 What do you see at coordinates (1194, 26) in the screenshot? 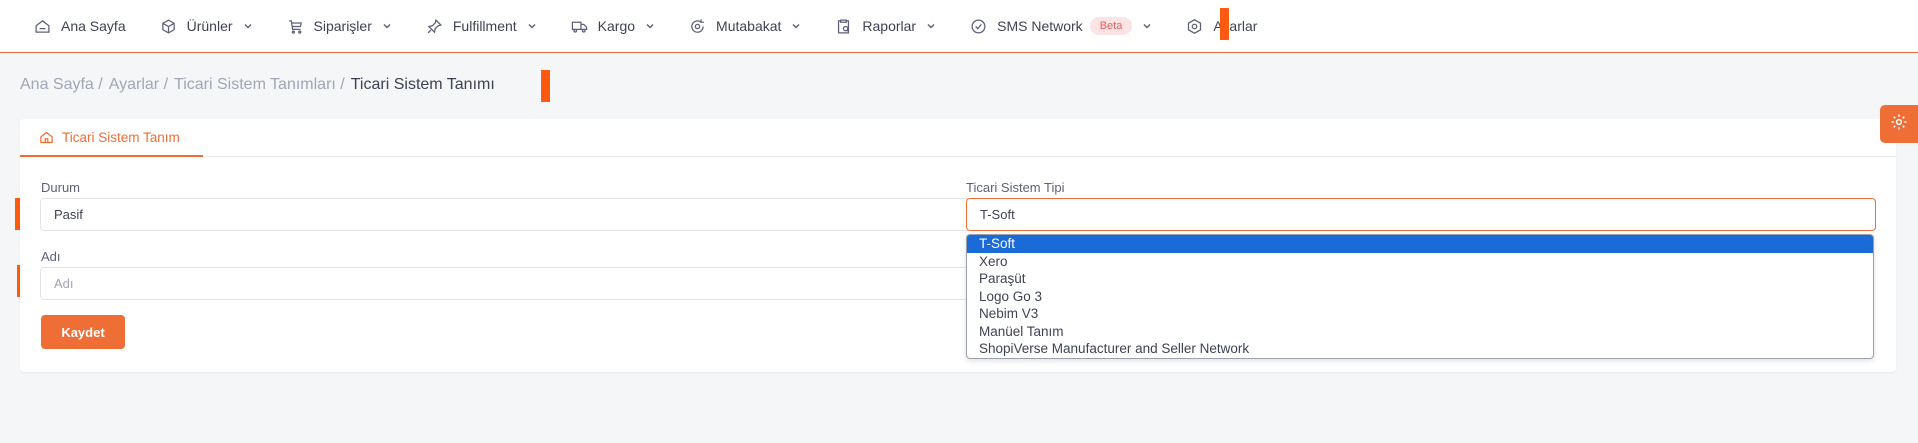
I see `hexagon-gear-icon` at bounding box center [1194, 26].